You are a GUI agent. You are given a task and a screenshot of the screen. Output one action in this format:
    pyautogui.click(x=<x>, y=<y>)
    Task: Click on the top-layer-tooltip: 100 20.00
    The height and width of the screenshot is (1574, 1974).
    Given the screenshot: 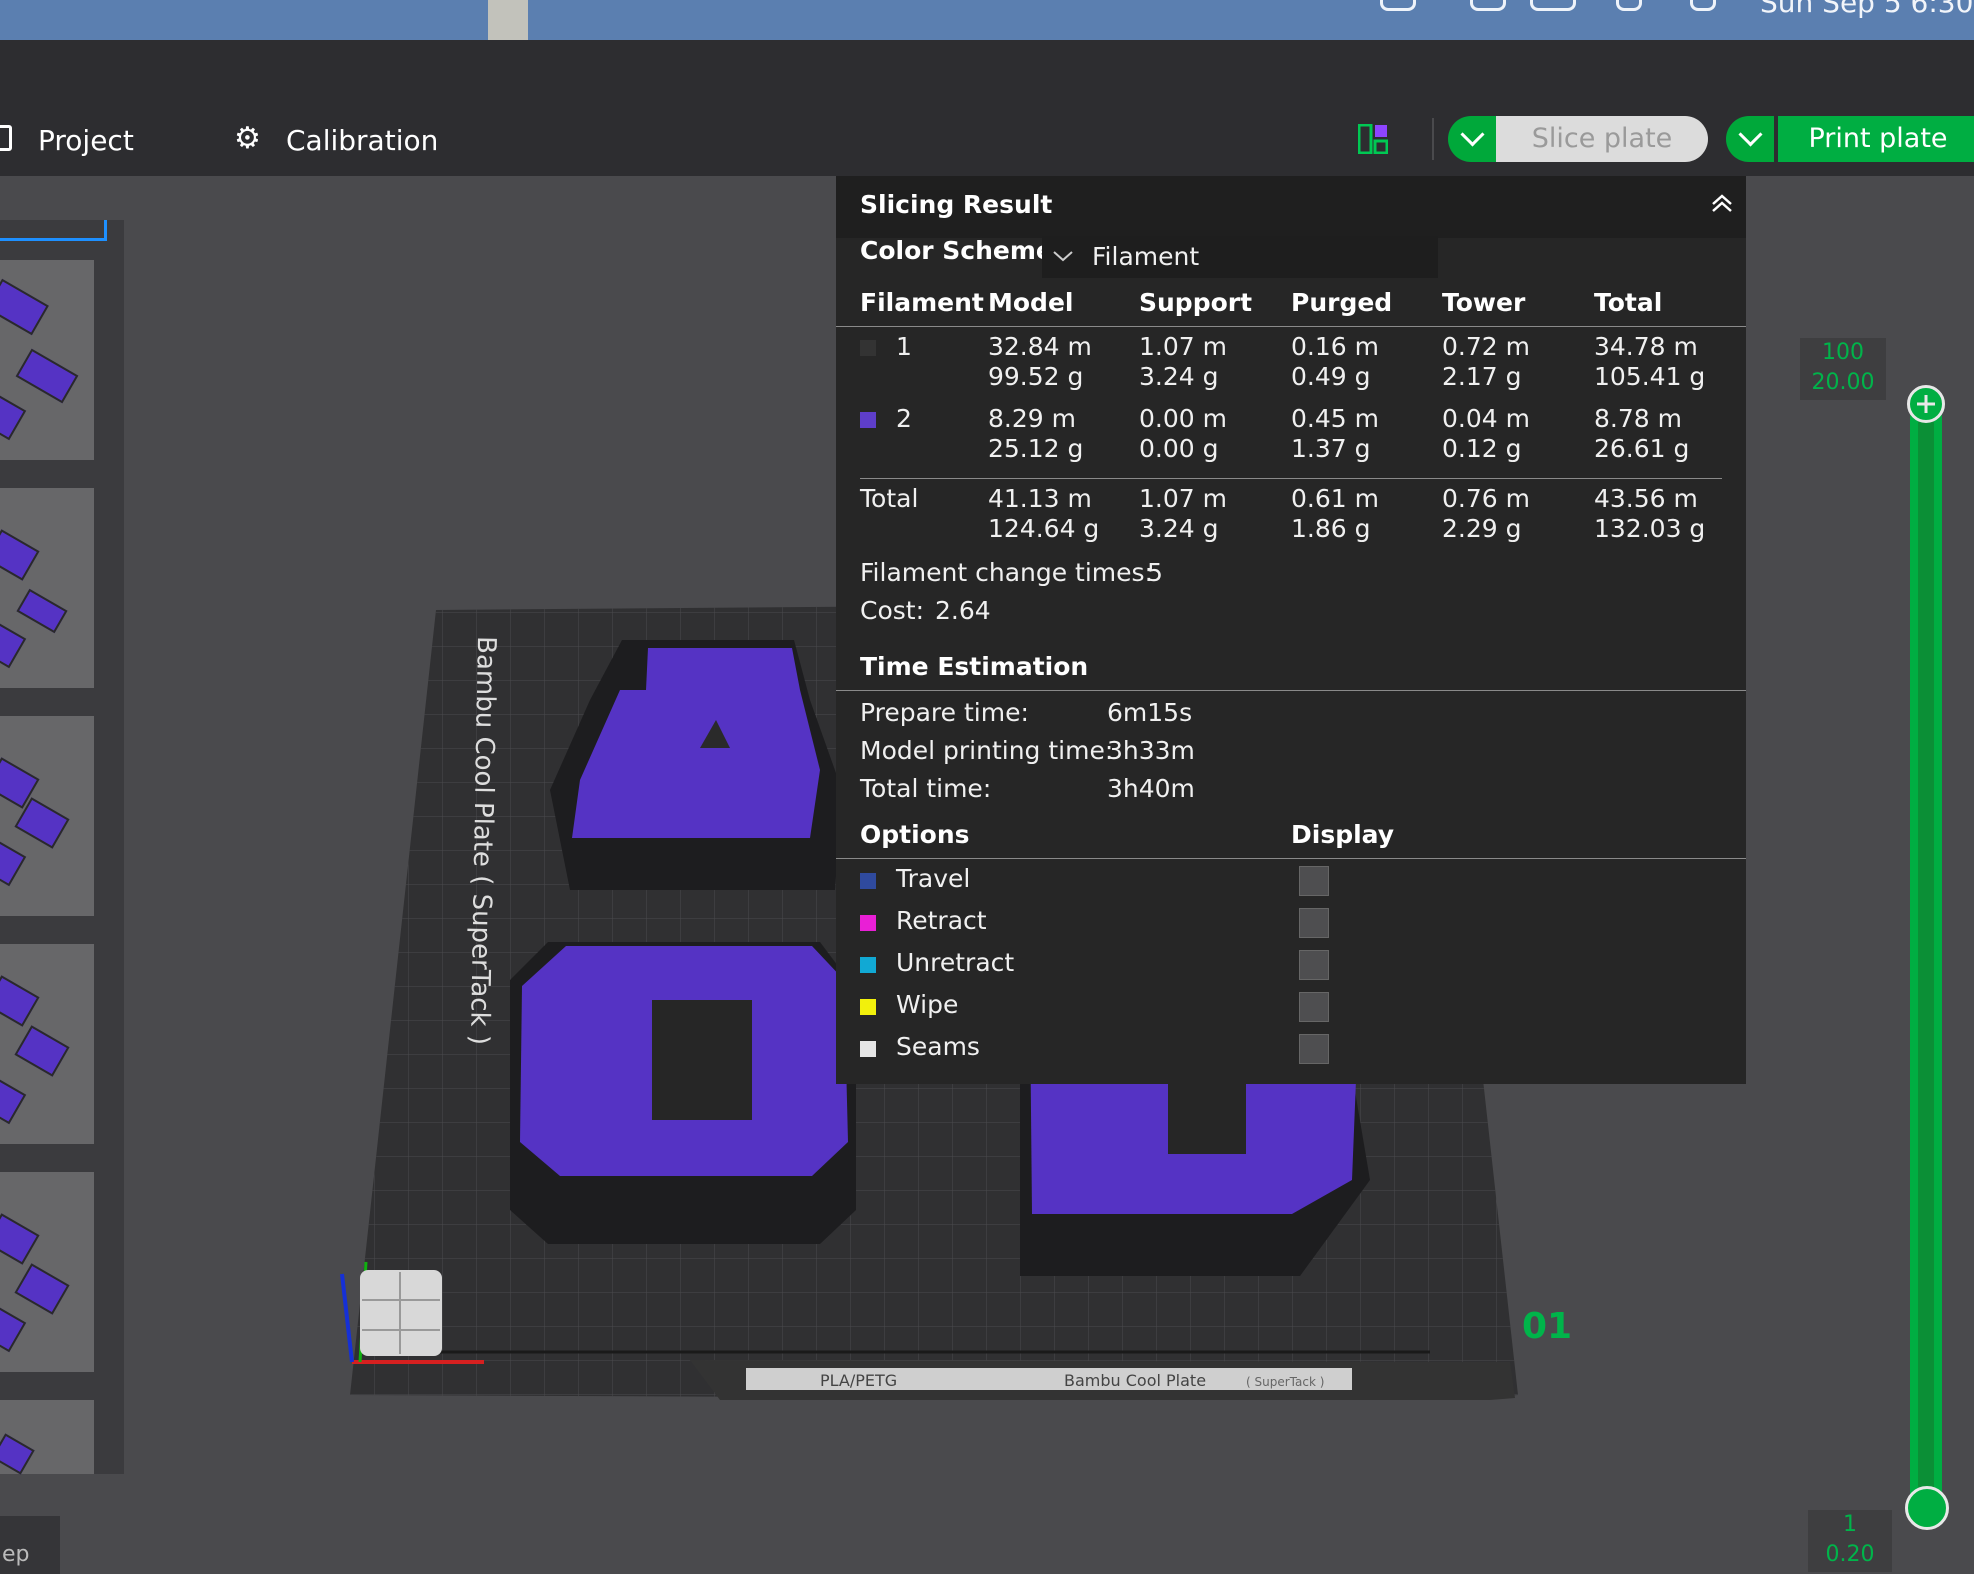 What is the action you would take?
    pyautogui.click(x=1843, y=369)
    